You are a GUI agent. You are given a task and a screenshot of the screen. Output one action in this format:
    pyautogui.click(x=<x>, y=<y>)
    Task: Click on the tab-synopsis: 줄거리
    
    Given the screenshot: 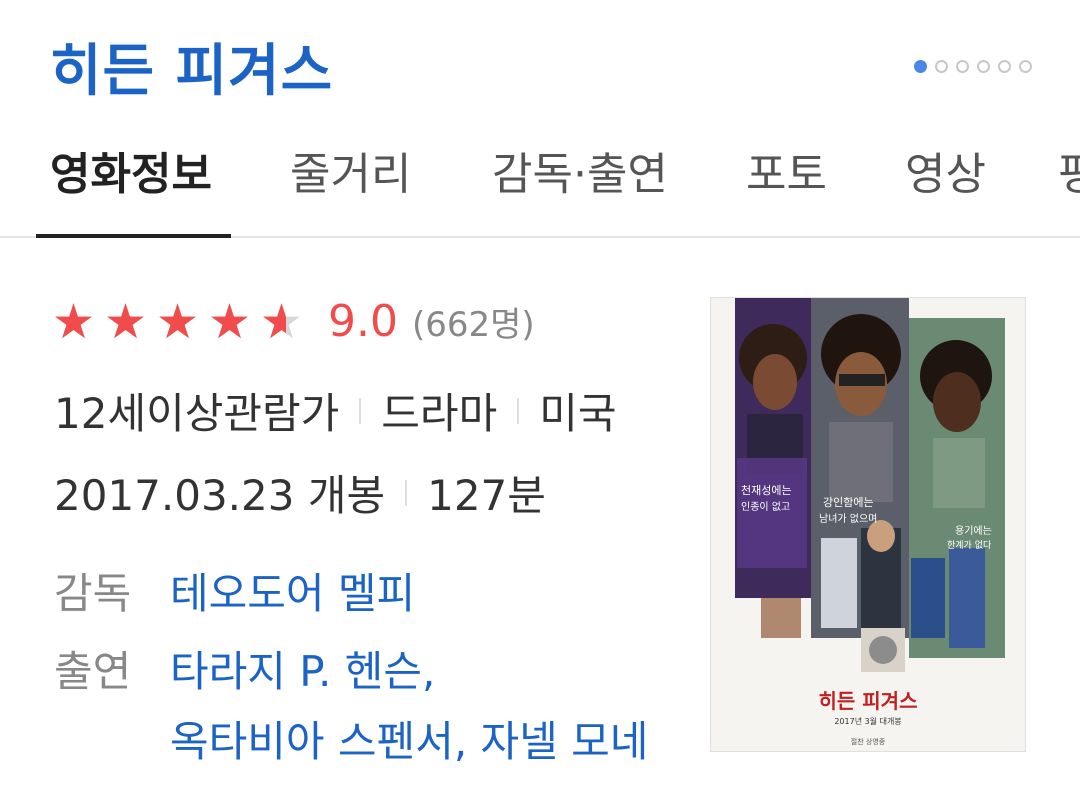 What is the action you would take?
    pyautogui.click(x=350, y=170)
    